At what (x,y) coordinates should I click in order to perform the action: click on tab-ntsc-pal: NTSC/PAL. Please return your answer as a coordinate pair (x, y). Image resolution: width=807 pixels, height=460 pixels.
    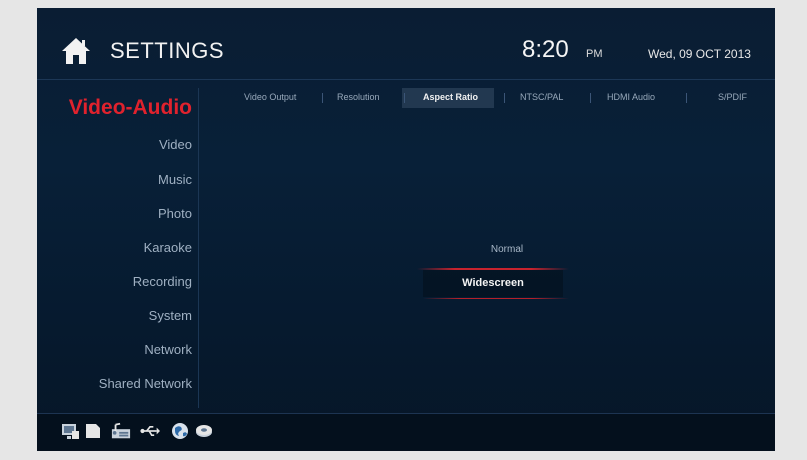
    Looking at the image, I should click on (541, 97).